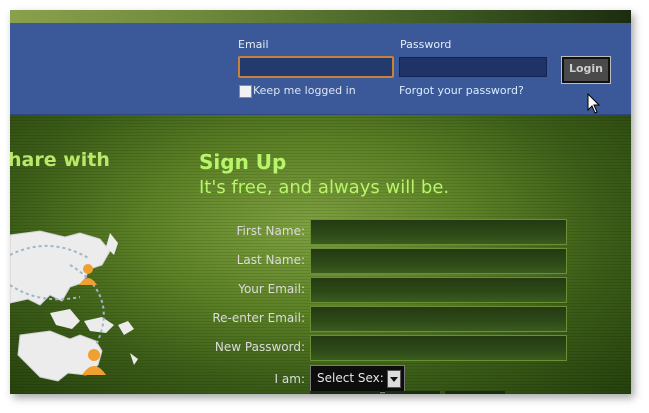 The height and width of the screenshot is (413, 649). What do you see at coordinates (394, 379) in the screenshot?
I see `dropdown-arrow-icon` at bounding box center [394, 379].